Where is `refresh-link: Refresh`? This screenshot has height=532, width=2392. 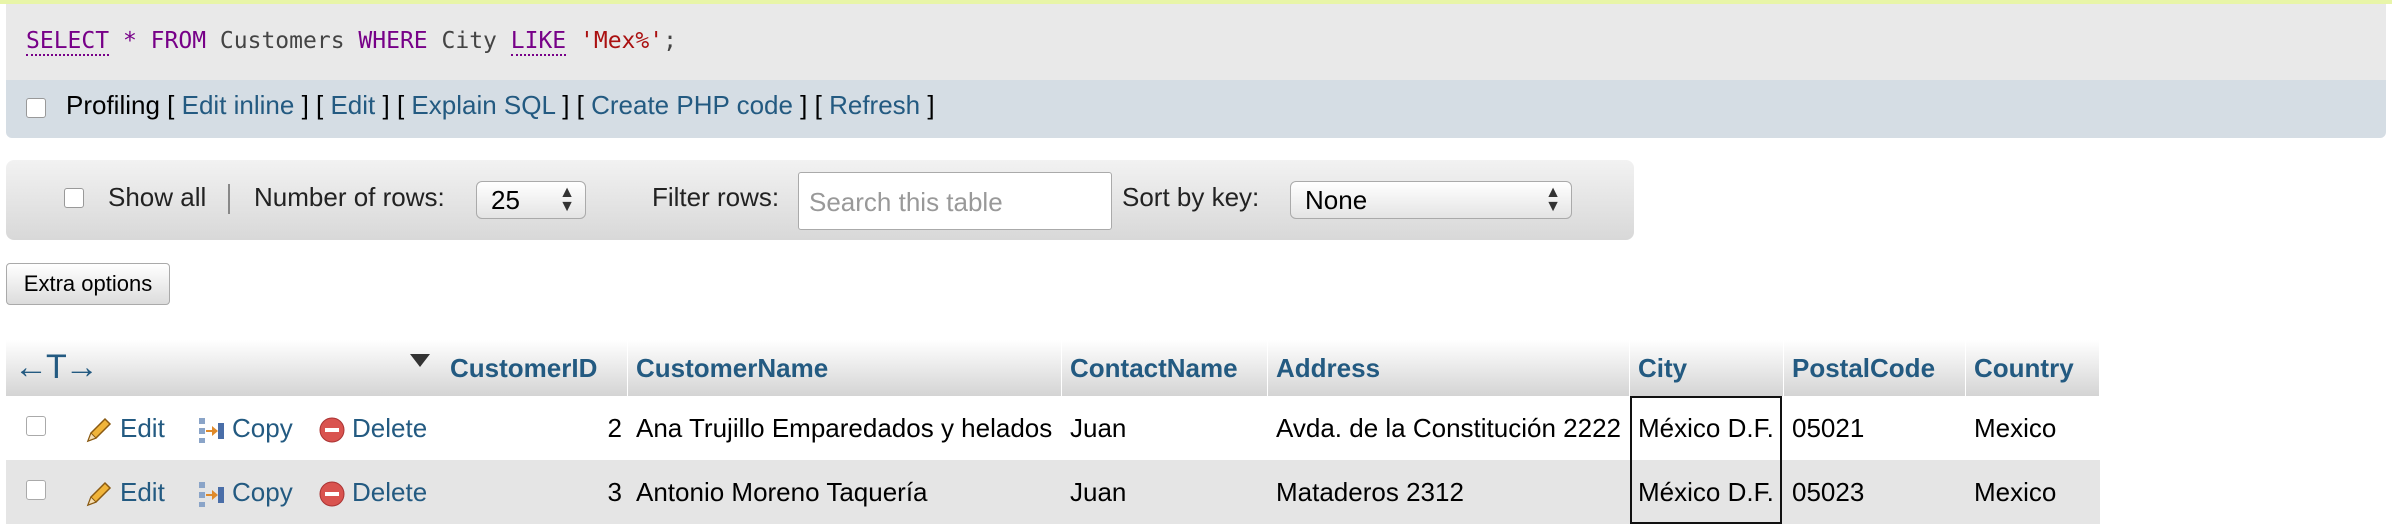 refresh-link: Refresh is located at coordinates (874, 105).